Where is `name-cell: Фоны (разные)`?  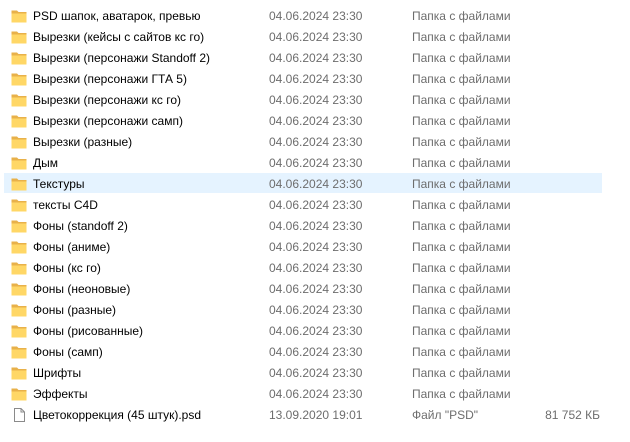
name-cell: Фоны (разные) is located at coordinates (136, 310).